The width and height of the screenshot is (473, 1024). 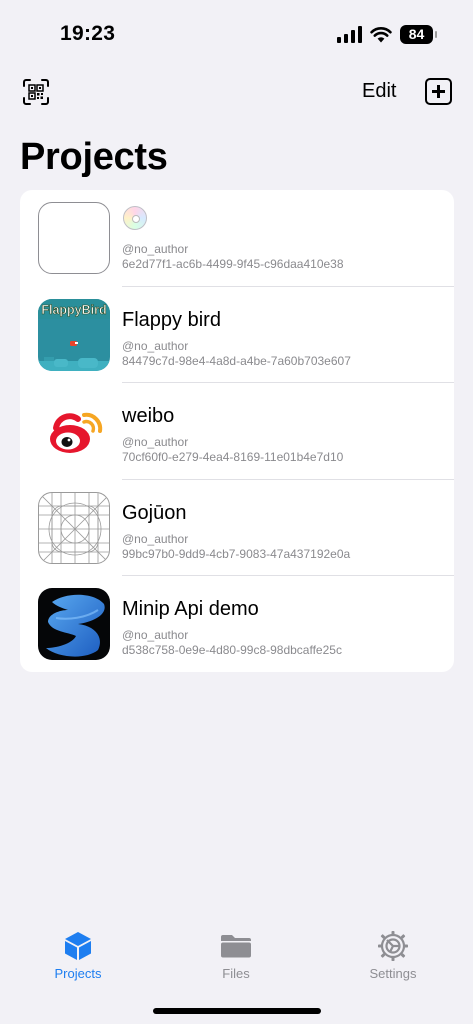 I want to click on tab-label: Settings, so click(x=393, y=973).